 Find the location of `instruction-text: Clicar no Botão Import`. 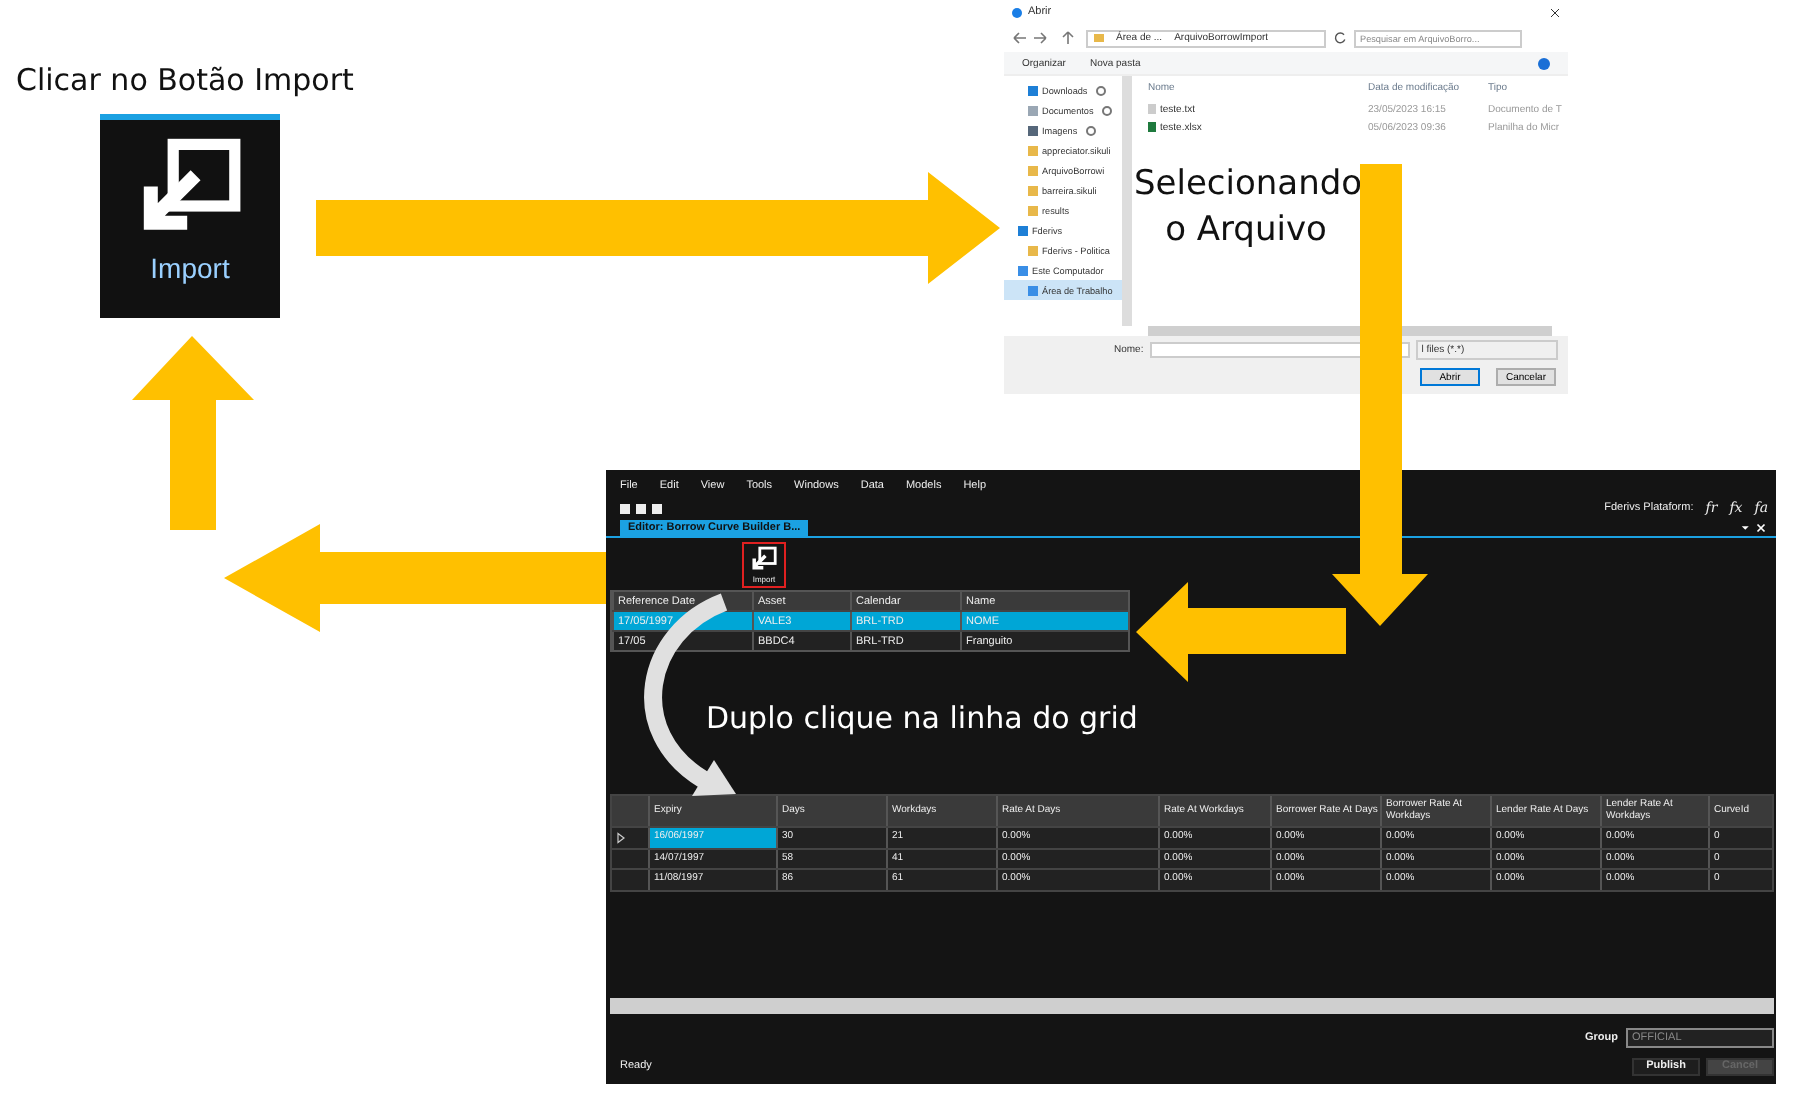

instruction-text: Clicar no Botão Import is located at coordinates (185, 80).